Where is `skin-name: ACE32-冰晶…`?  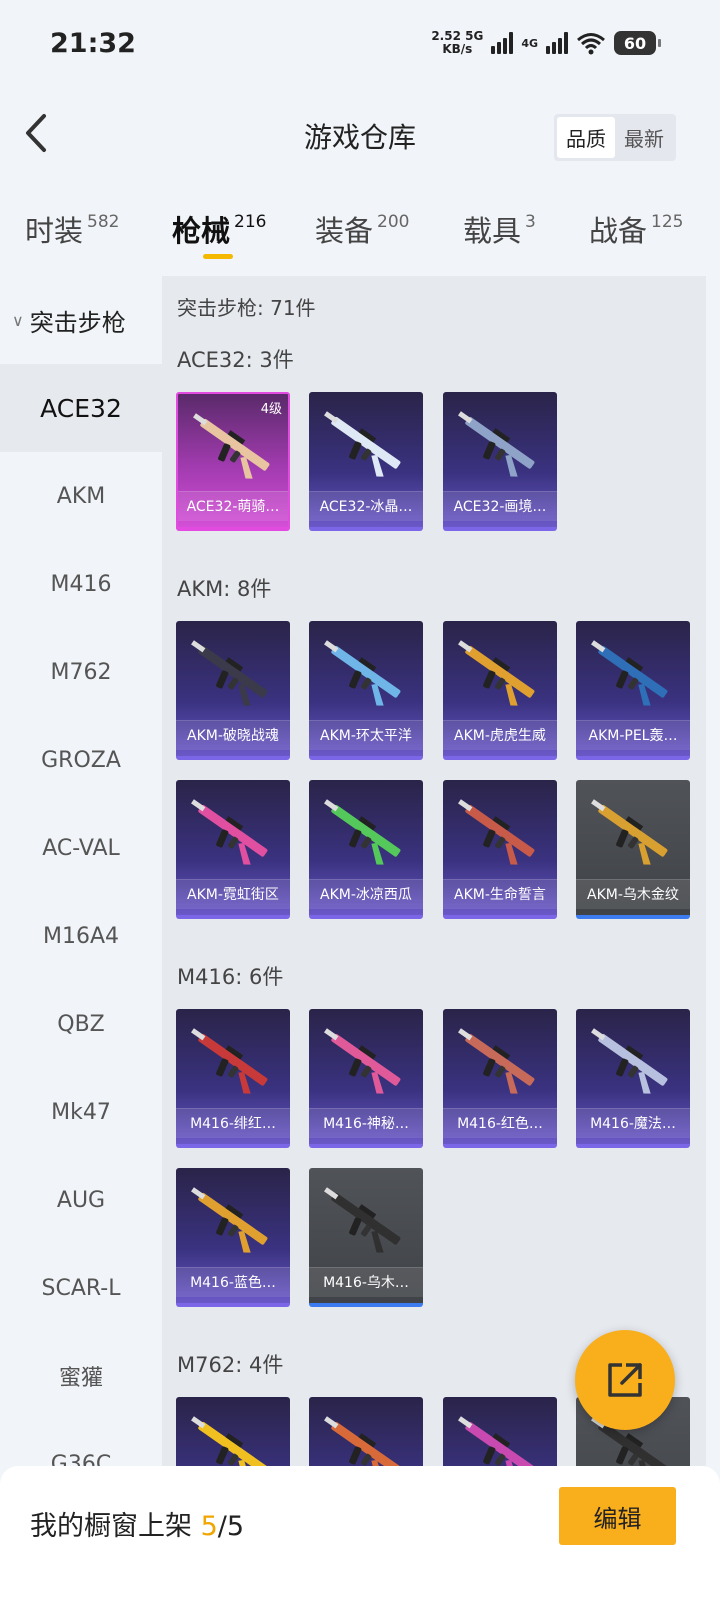
skin-name: ACE32-冰晶… is located at coordinates (366, 506).